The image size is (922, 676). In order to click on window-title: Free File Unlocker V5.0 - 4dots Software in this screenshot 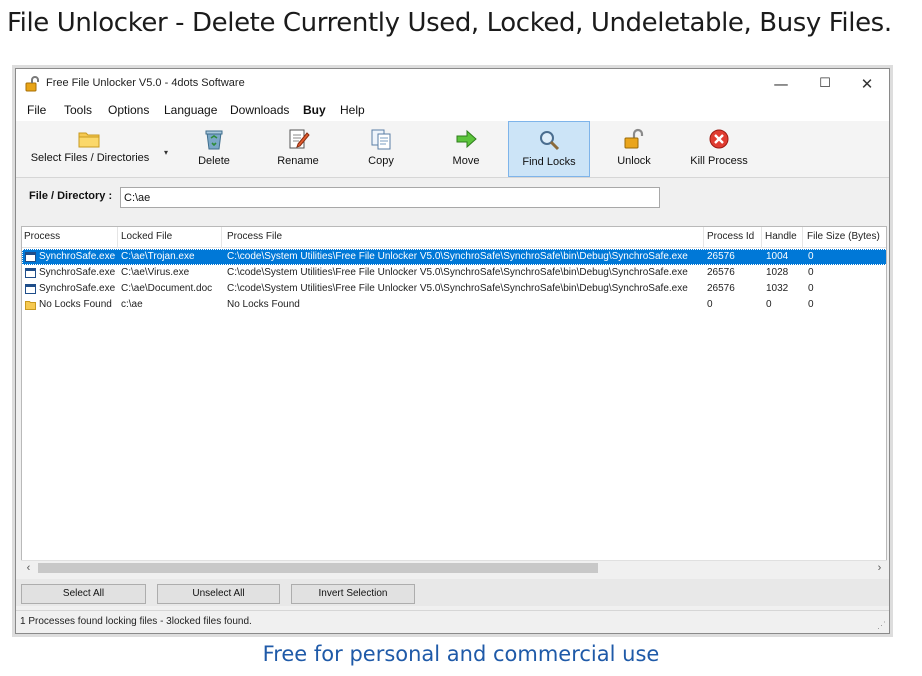, I will do `click(145, 83)`.